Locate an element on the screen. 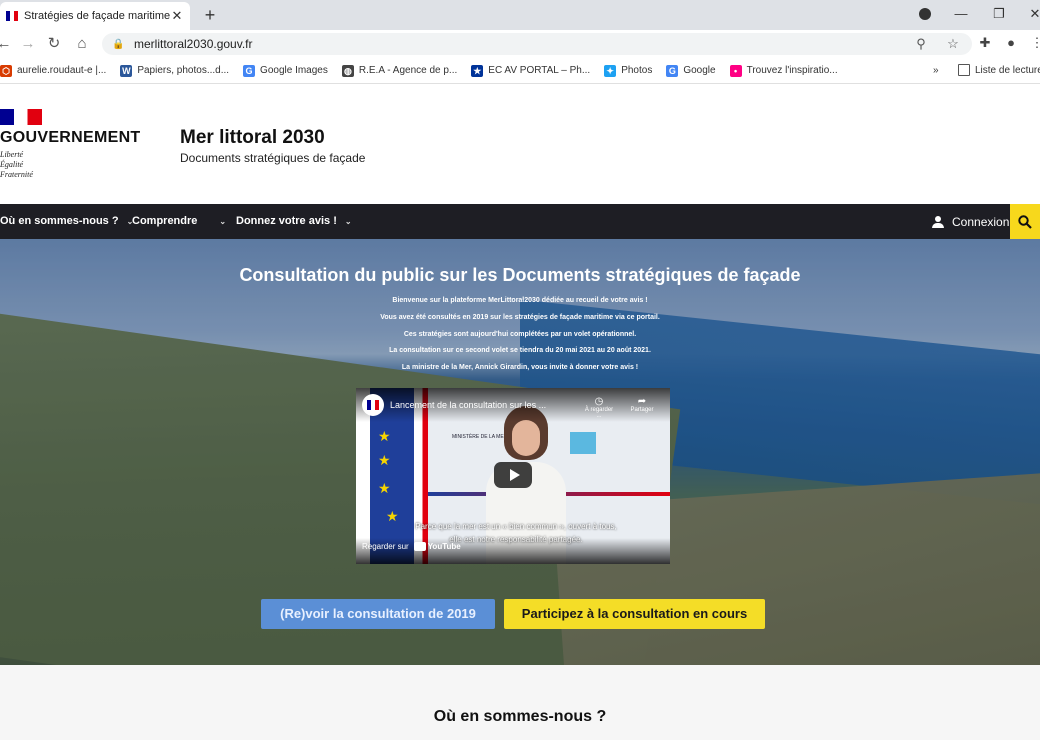 The image size is (1040, 740). section-title: Où en sommes-nous ? is located at coordinates (520, 716).